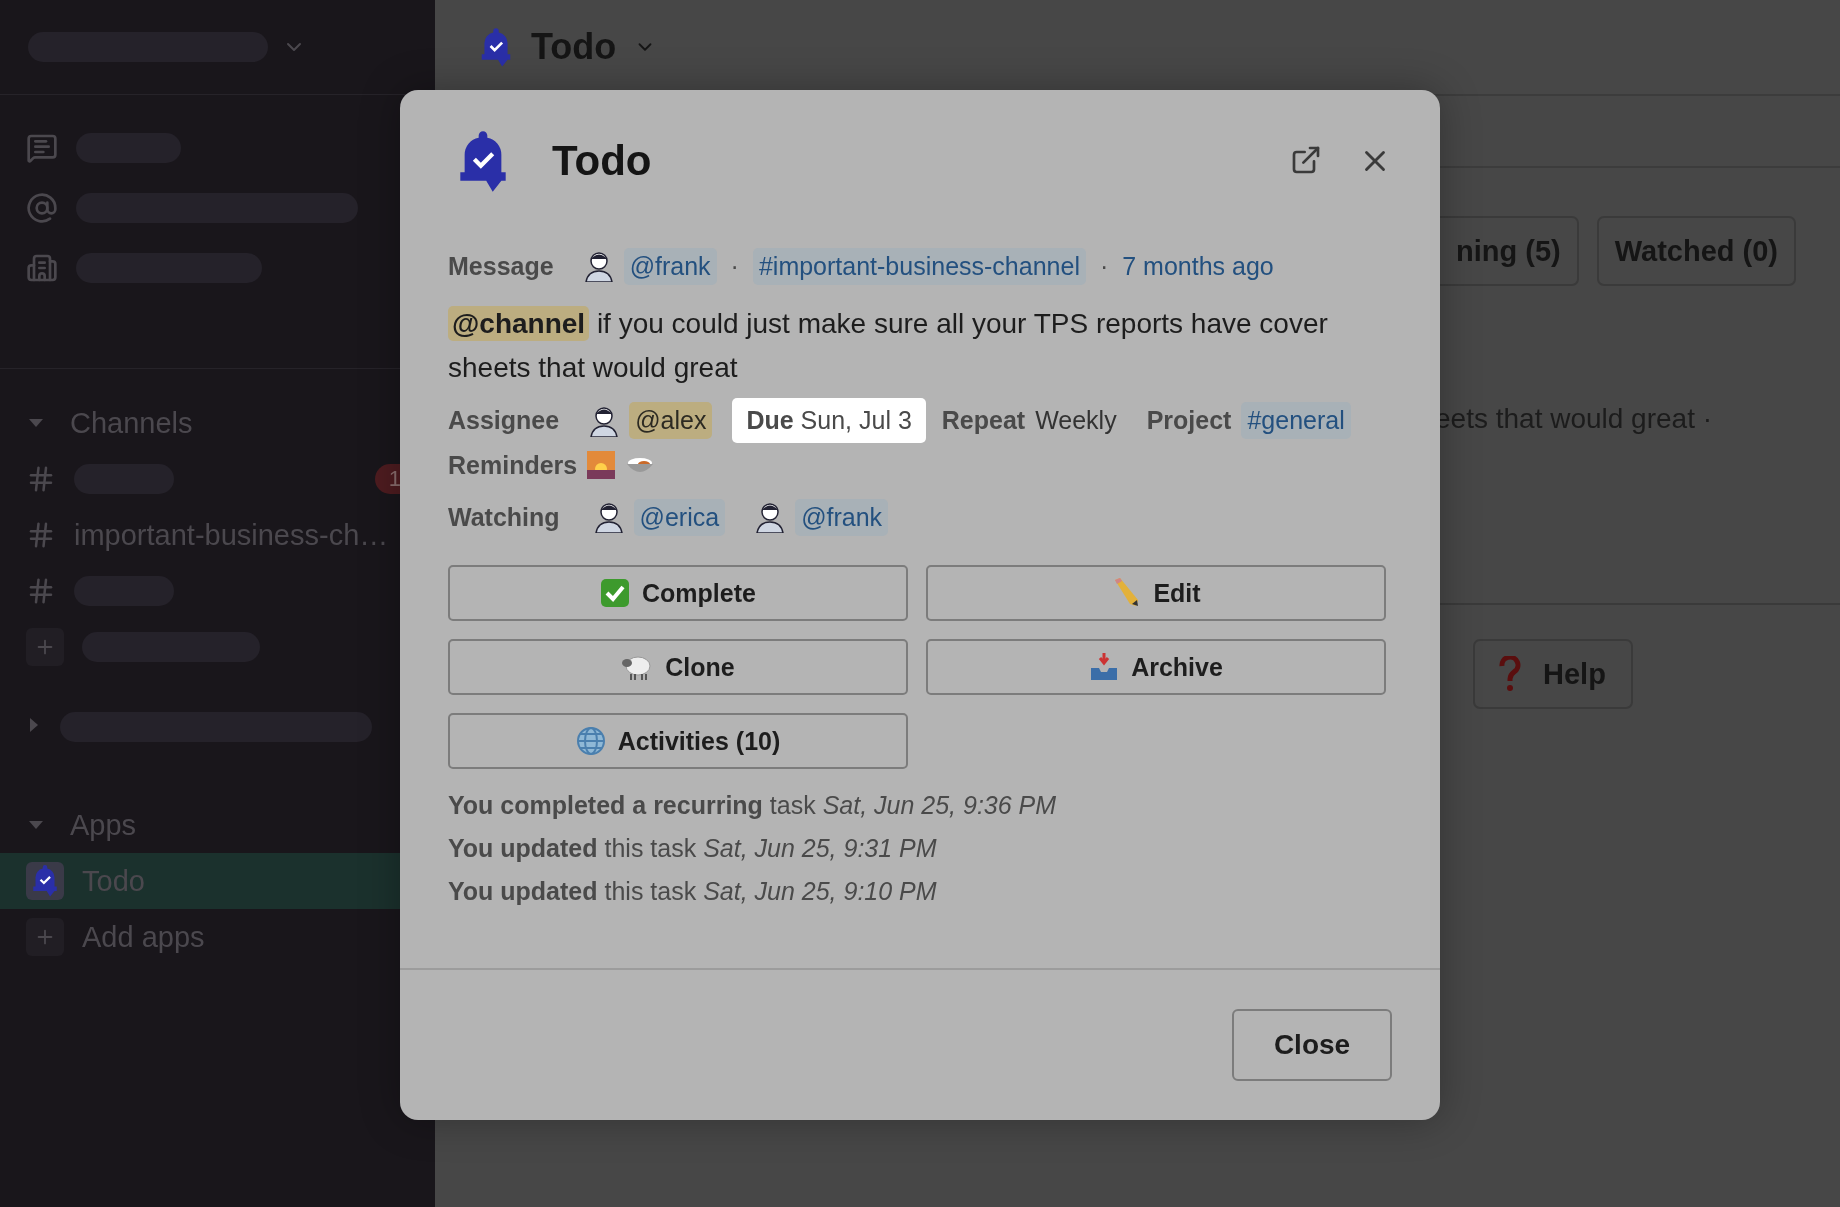 The width and height of the screenshot is (1840, 1207). Describe the element at coordinates (671, 420) in the screenshot. I see `user-mention: @alex` at that location.